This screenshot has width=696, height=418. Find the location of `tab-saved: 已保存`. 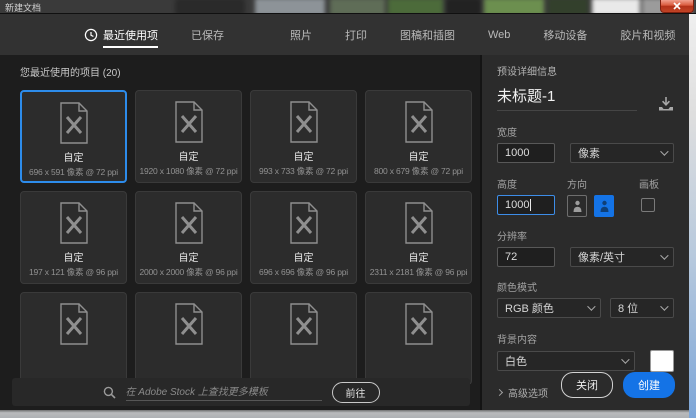

tab-saved: 已保存 is located at coordinates (207, 34).